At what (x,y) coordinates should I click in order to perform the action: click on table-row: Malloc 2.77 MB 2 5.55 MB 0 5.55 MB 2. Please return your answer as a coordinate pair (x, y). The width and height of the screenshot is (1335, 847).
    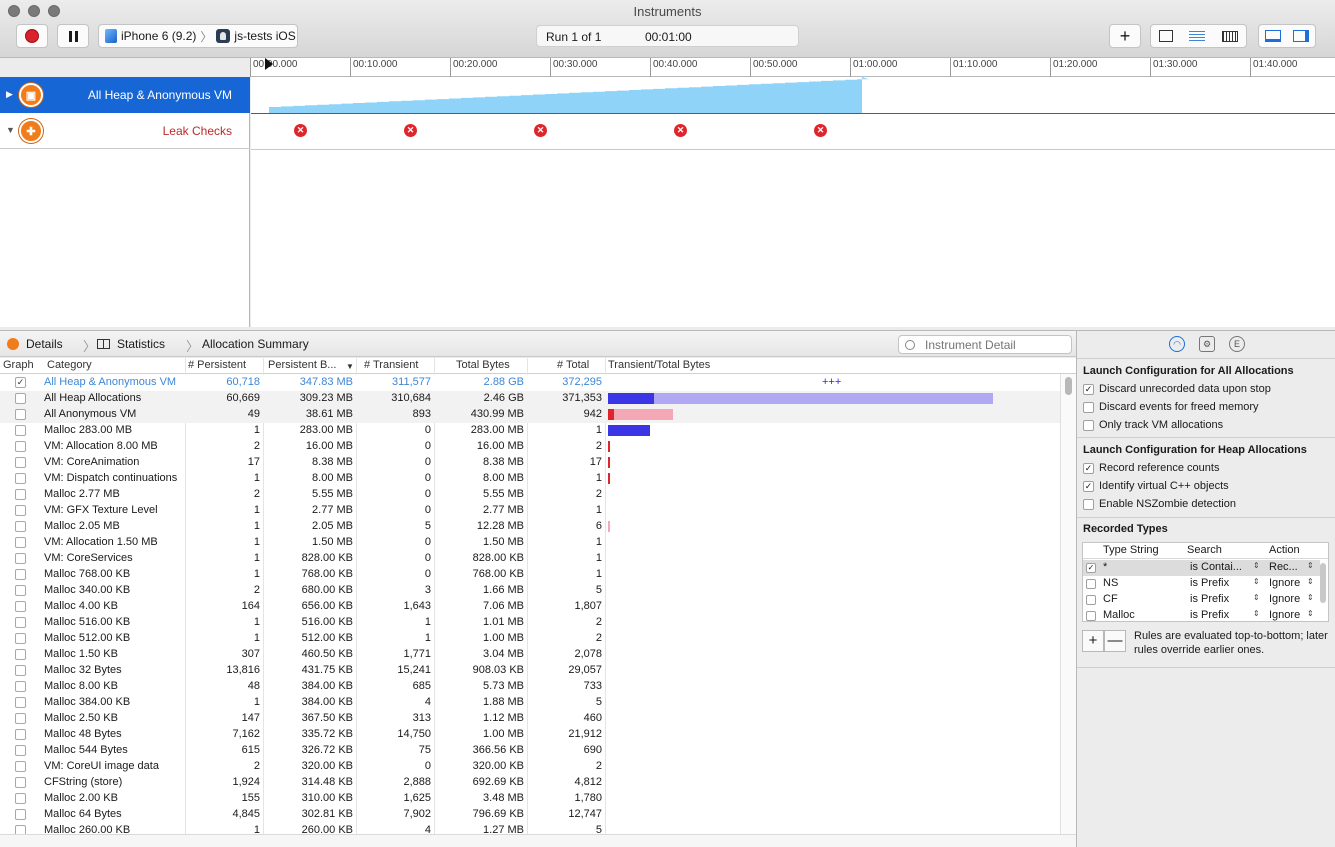
    Looking at the image, I should click on (530, 495).